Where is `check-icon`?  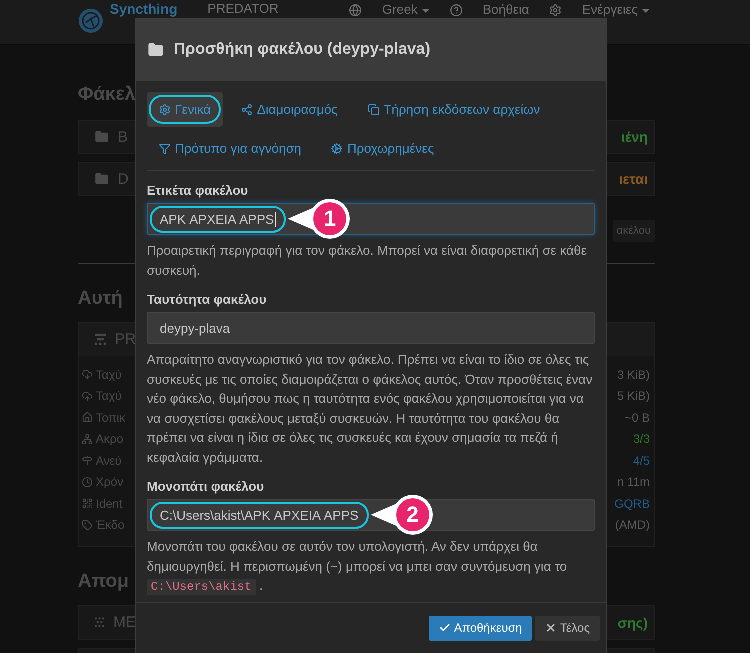 check-icon is located at coordinates (445, 628).